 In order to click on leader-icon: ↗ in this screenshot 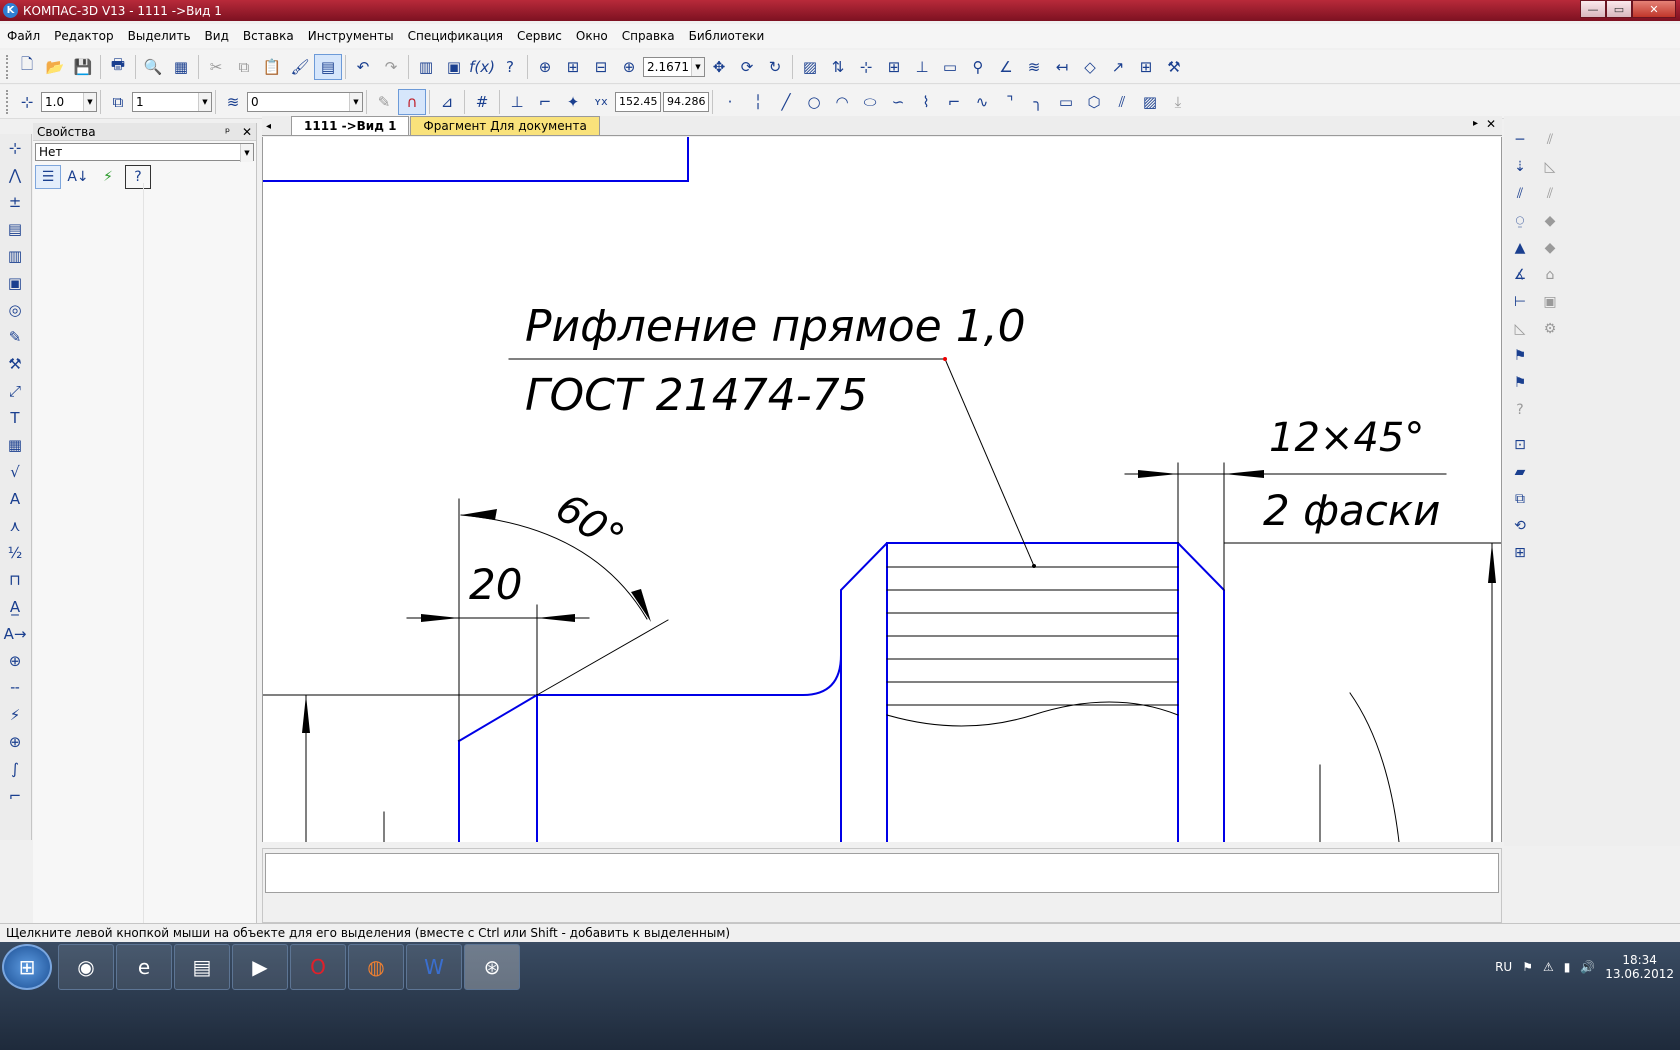, I will do `click(1118, 67)`.